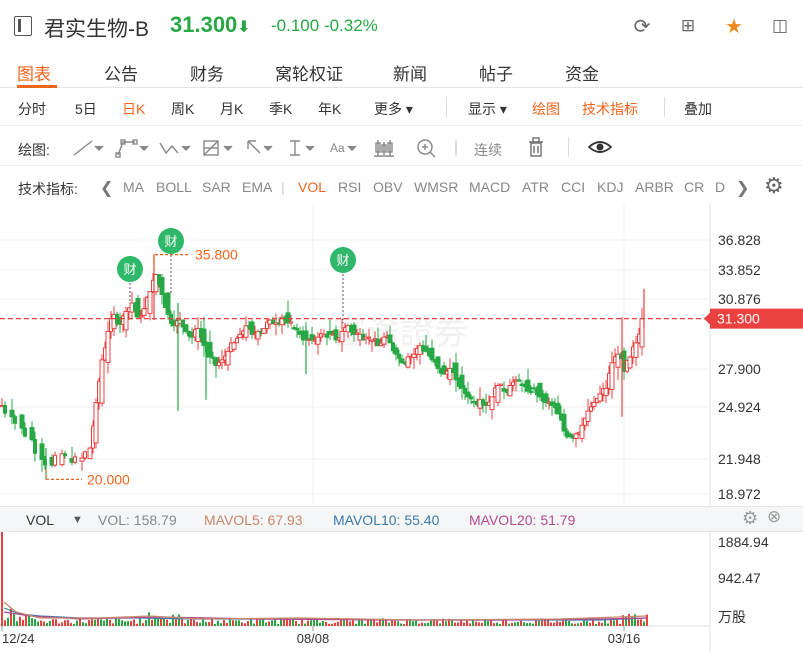 The image size is (803, 653). I want to click on tab-finance: 财务, so click(207, 72).